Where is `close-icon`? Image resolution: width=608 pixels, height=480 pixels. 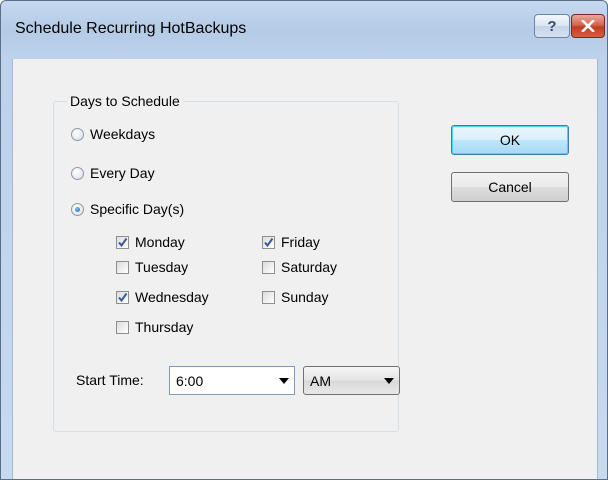 close-icon is located at coordinates (588, 26).